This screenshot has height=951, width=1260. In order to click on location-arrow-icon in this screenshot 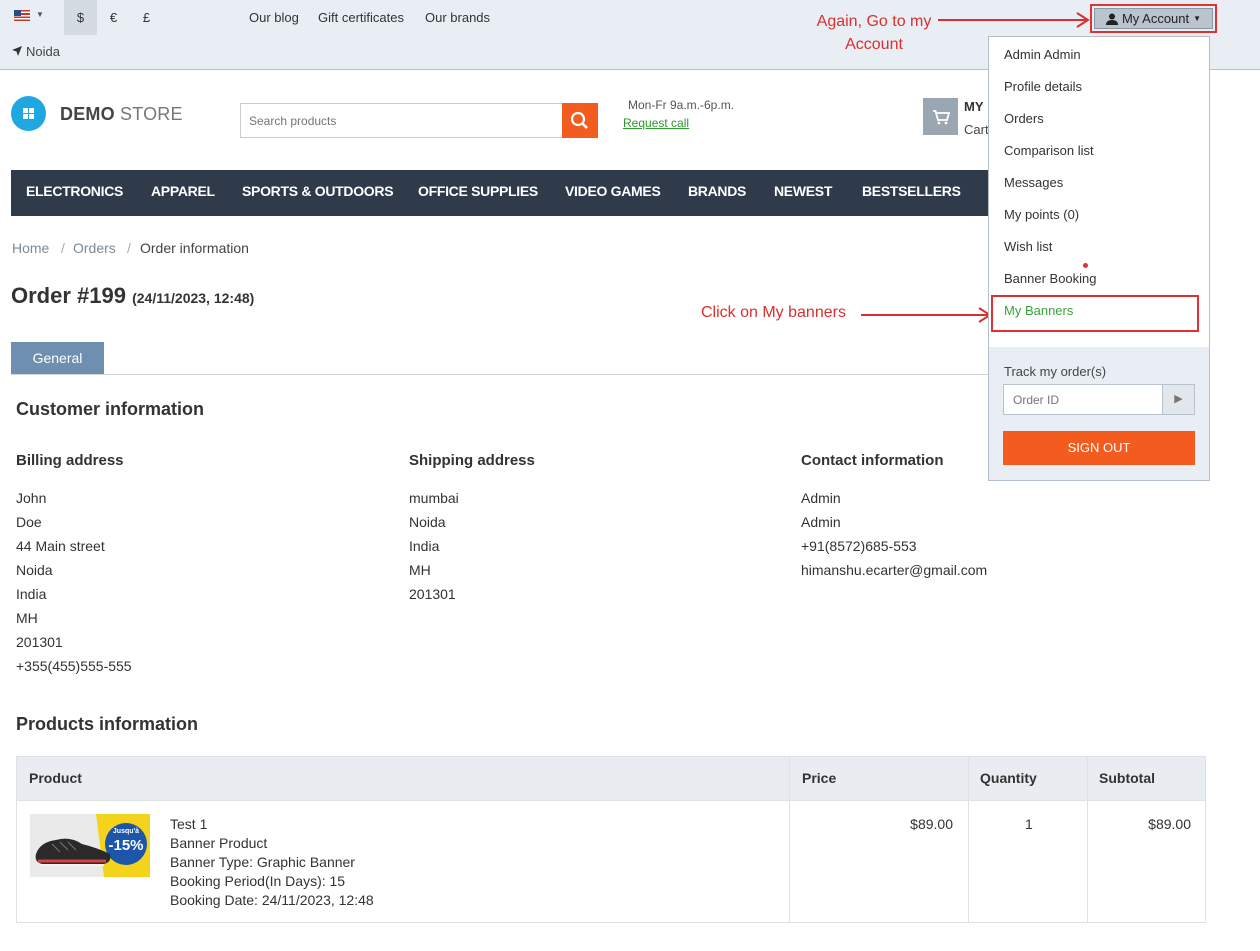, I will do `click(17, 51)`.